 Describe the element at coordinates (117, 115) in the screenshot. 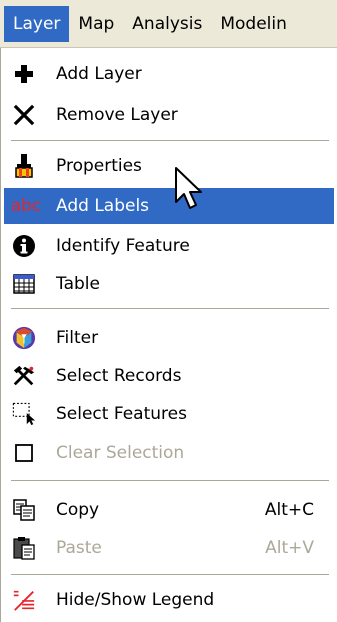

I see `menu-item-label: Remove Layer` at that location.